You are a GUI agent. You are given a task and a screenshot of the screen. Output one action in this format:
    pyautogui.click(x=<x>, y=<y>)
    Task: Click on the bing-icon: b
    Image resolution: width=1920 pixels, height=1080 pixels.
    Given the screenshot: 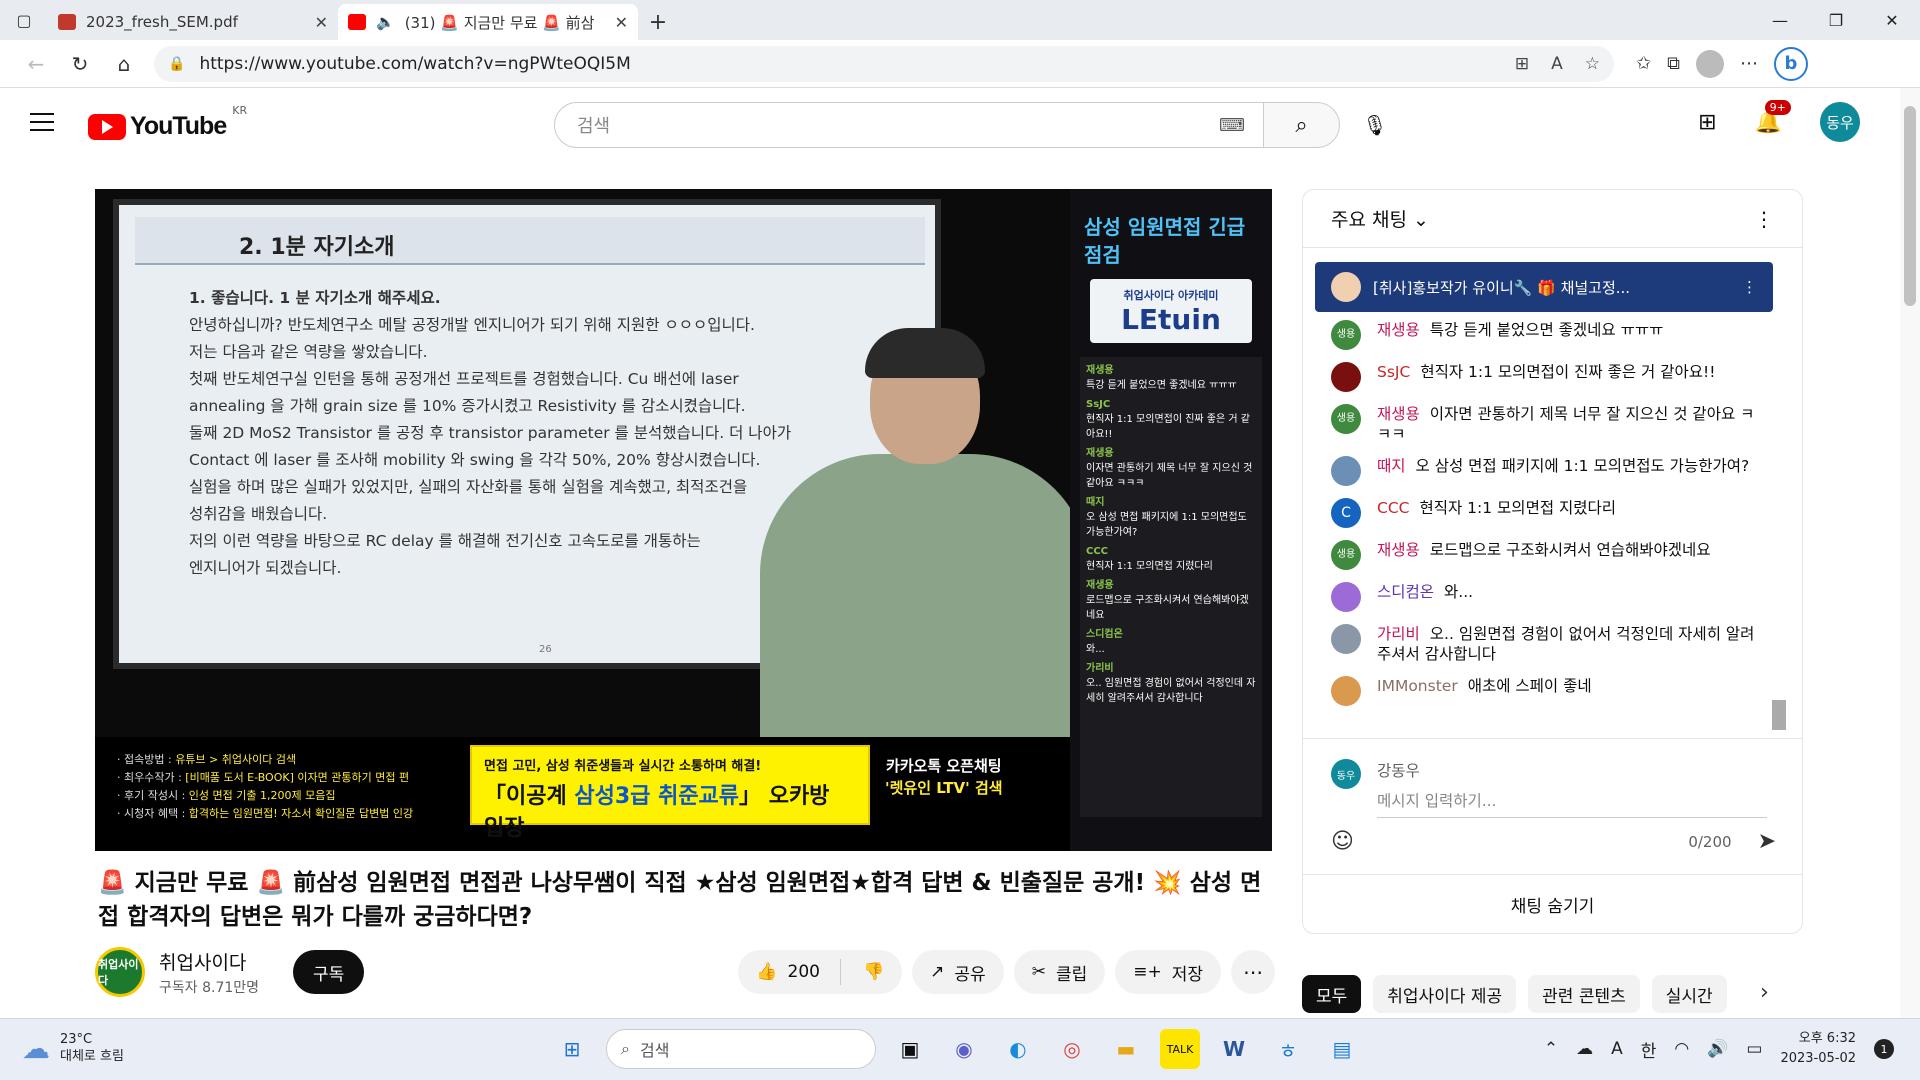 What is the action you would take?
    pyautogui.click(x=1790, y=63)
    